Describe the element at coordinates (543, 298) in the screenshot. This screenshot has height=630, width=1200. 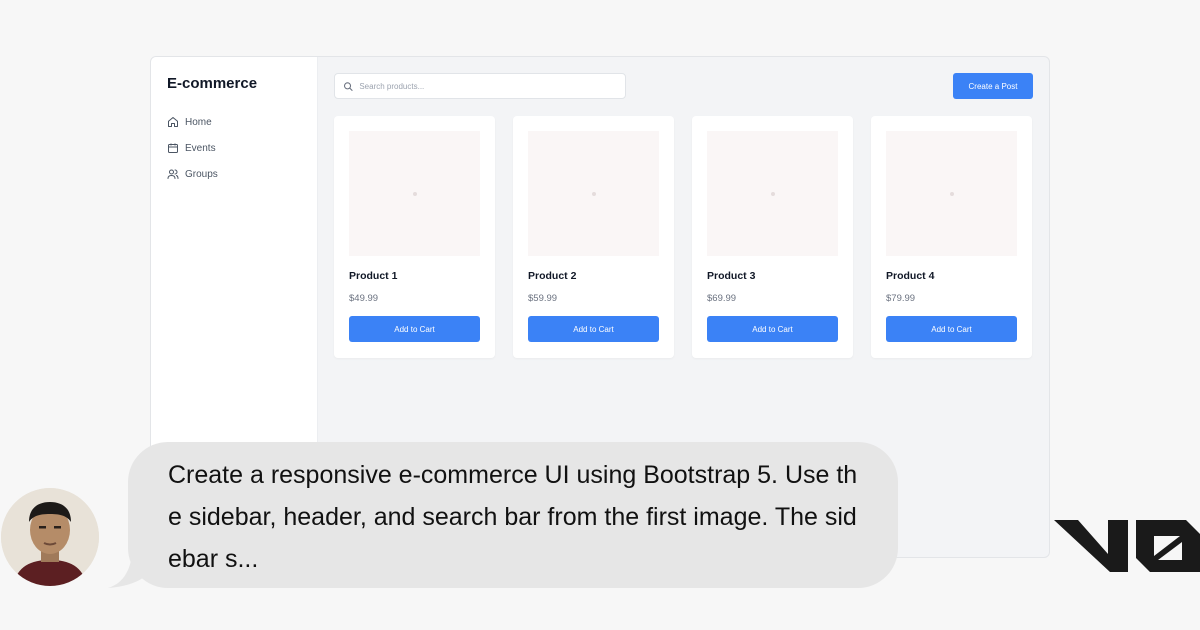
I see `product-price: $59.99` at that location.